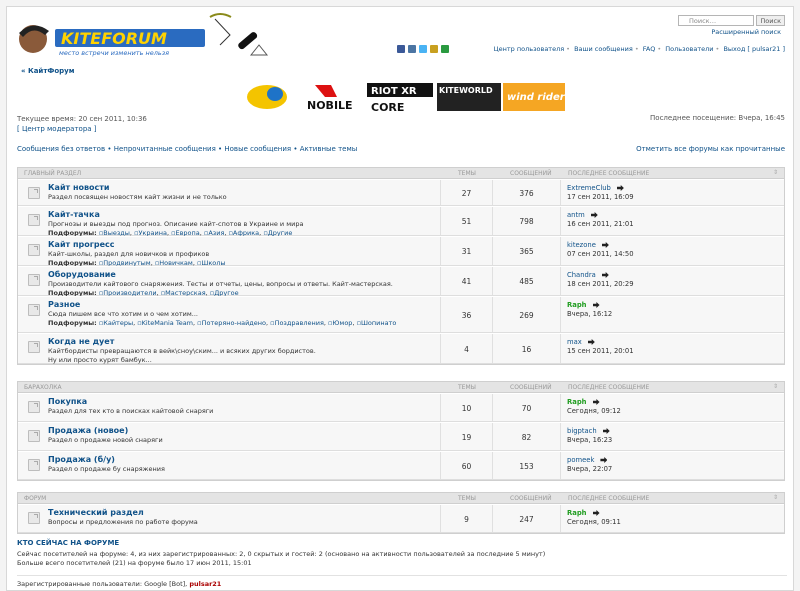 Image resolution: width=800 pixels, height=591 pixels. I want to click on topics-count: 19, so click(466, 436).